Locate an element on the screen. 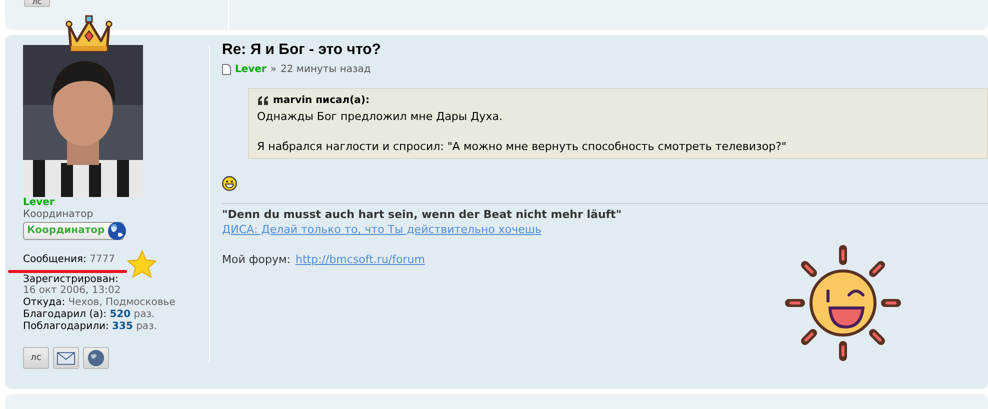 The width and height of the screenshot is (988, 409). star-icon is located at coordinates (142, 264).